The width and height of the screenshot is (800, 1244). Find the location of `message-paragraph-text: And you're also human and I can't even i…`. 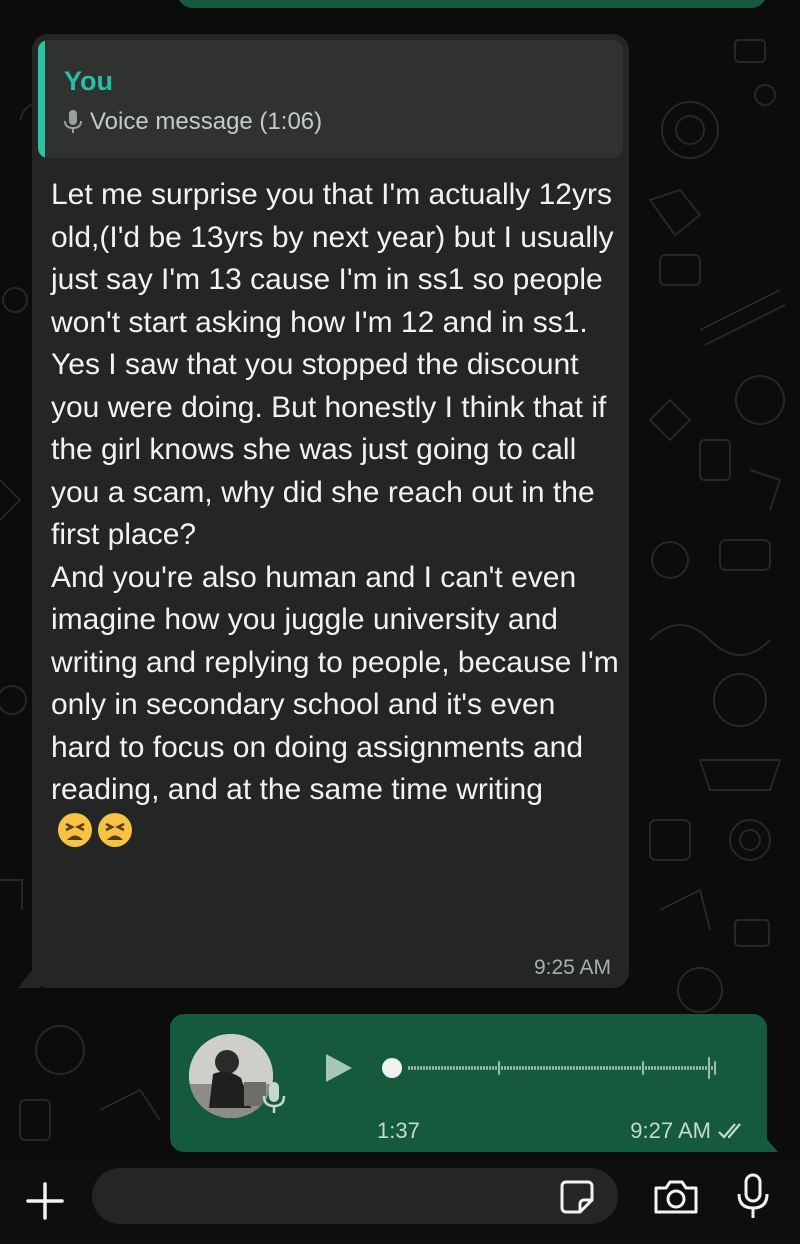

message-paragraph-text: And you're also human and I can't even i… is located at coordinates (335, 683).